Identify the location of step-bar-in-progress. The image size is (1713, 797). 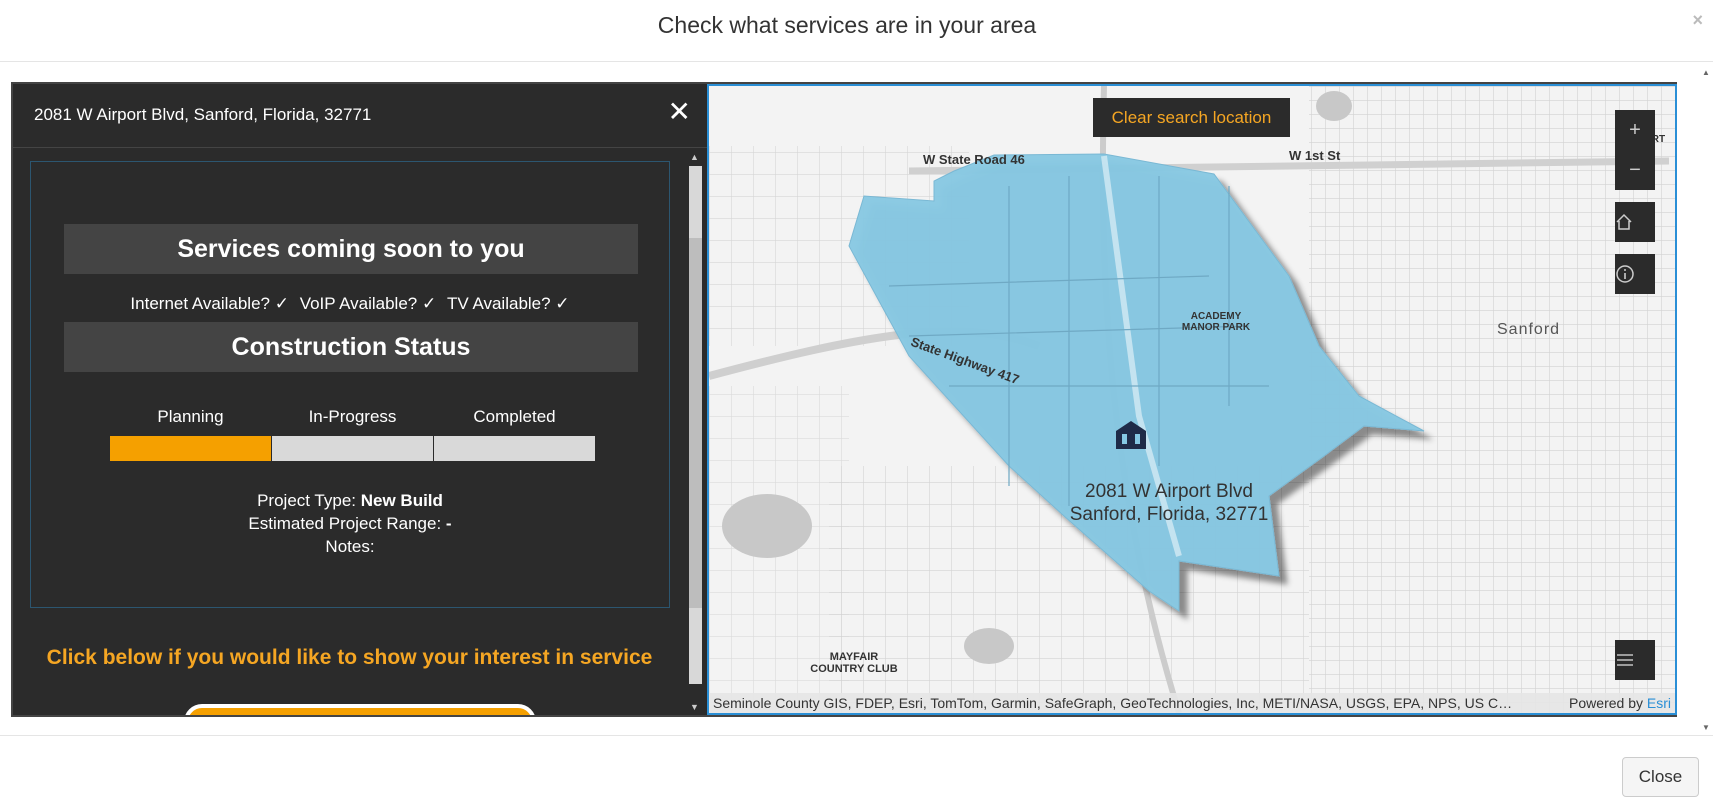
(352, 448).